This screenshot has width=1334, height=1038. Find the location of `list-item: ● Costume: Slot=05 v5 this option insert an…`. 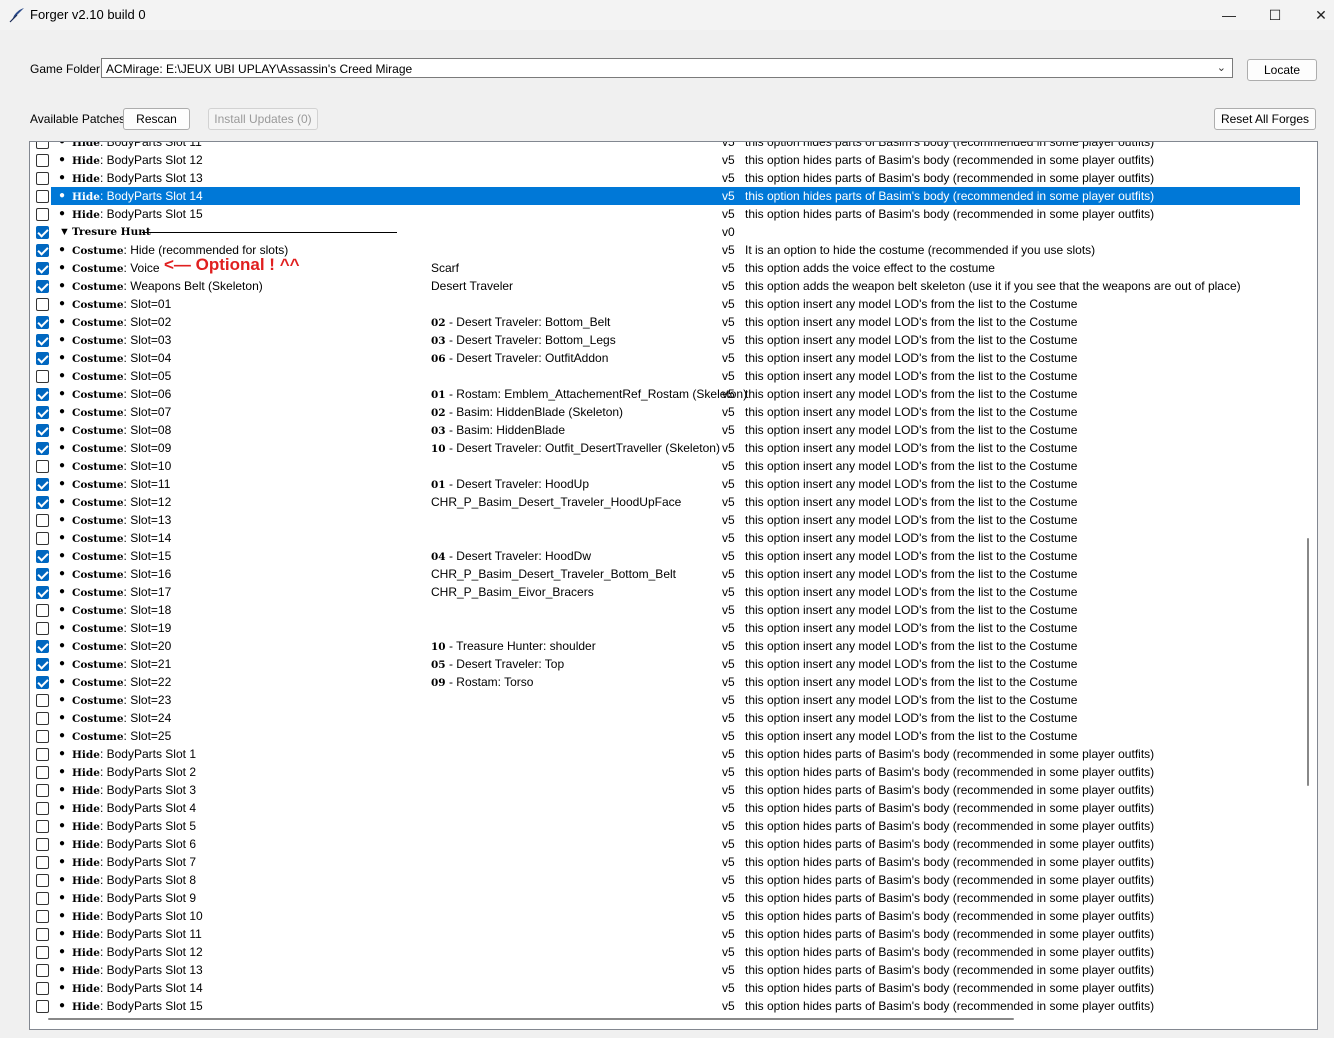

list-item: ● Costume: Slot=05 v5 this option insert an… is located at coordinates (665, 376).